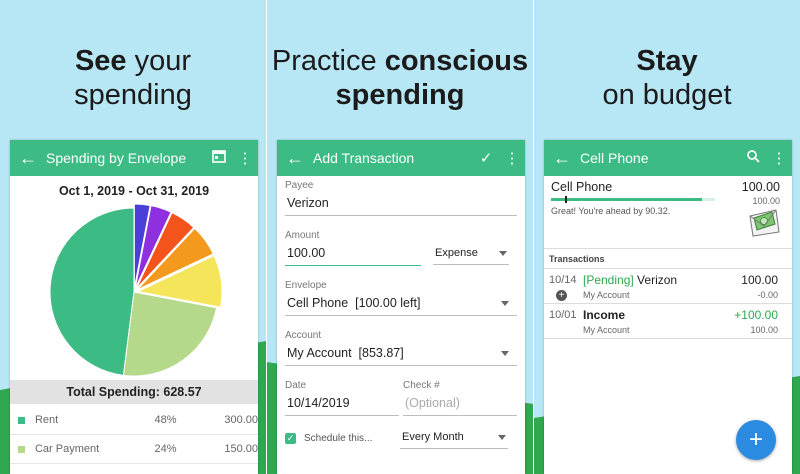 This screenshot has width=800, height=474. Describe the element at coordinates (241, 420) in the screenshot. I see `row-amount: 300.00` at that location.